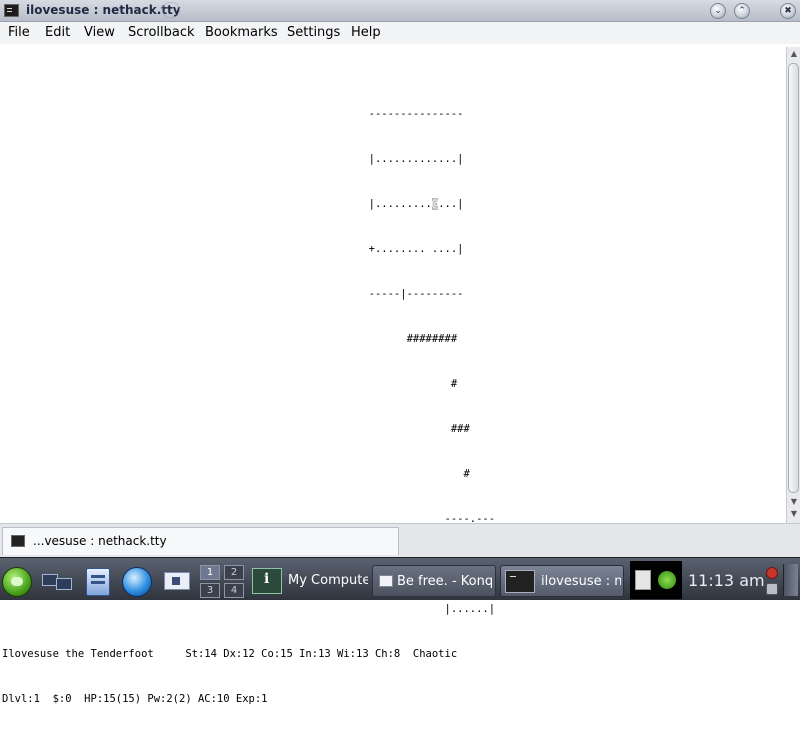  Describe the element at coordinates (98, 582) in the screenshot. I see `home-folder-icon` at that location.